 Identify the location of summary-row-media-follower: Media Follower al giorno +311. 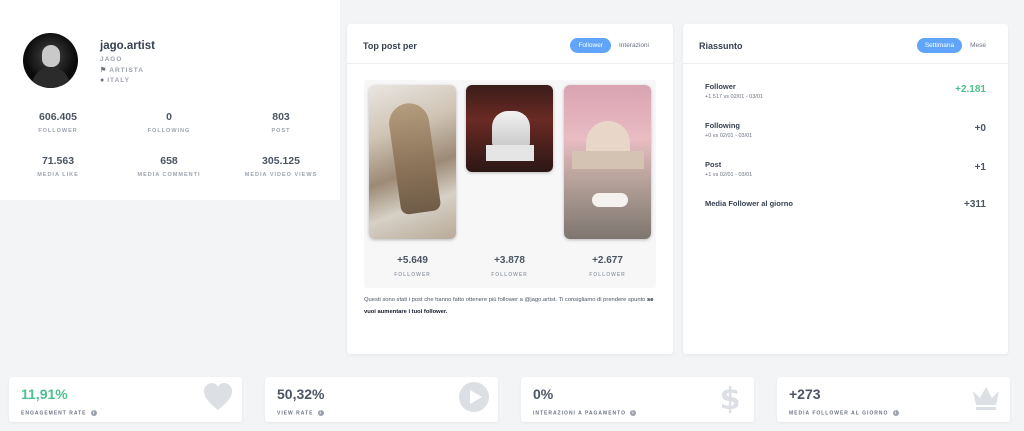
(845, 204).